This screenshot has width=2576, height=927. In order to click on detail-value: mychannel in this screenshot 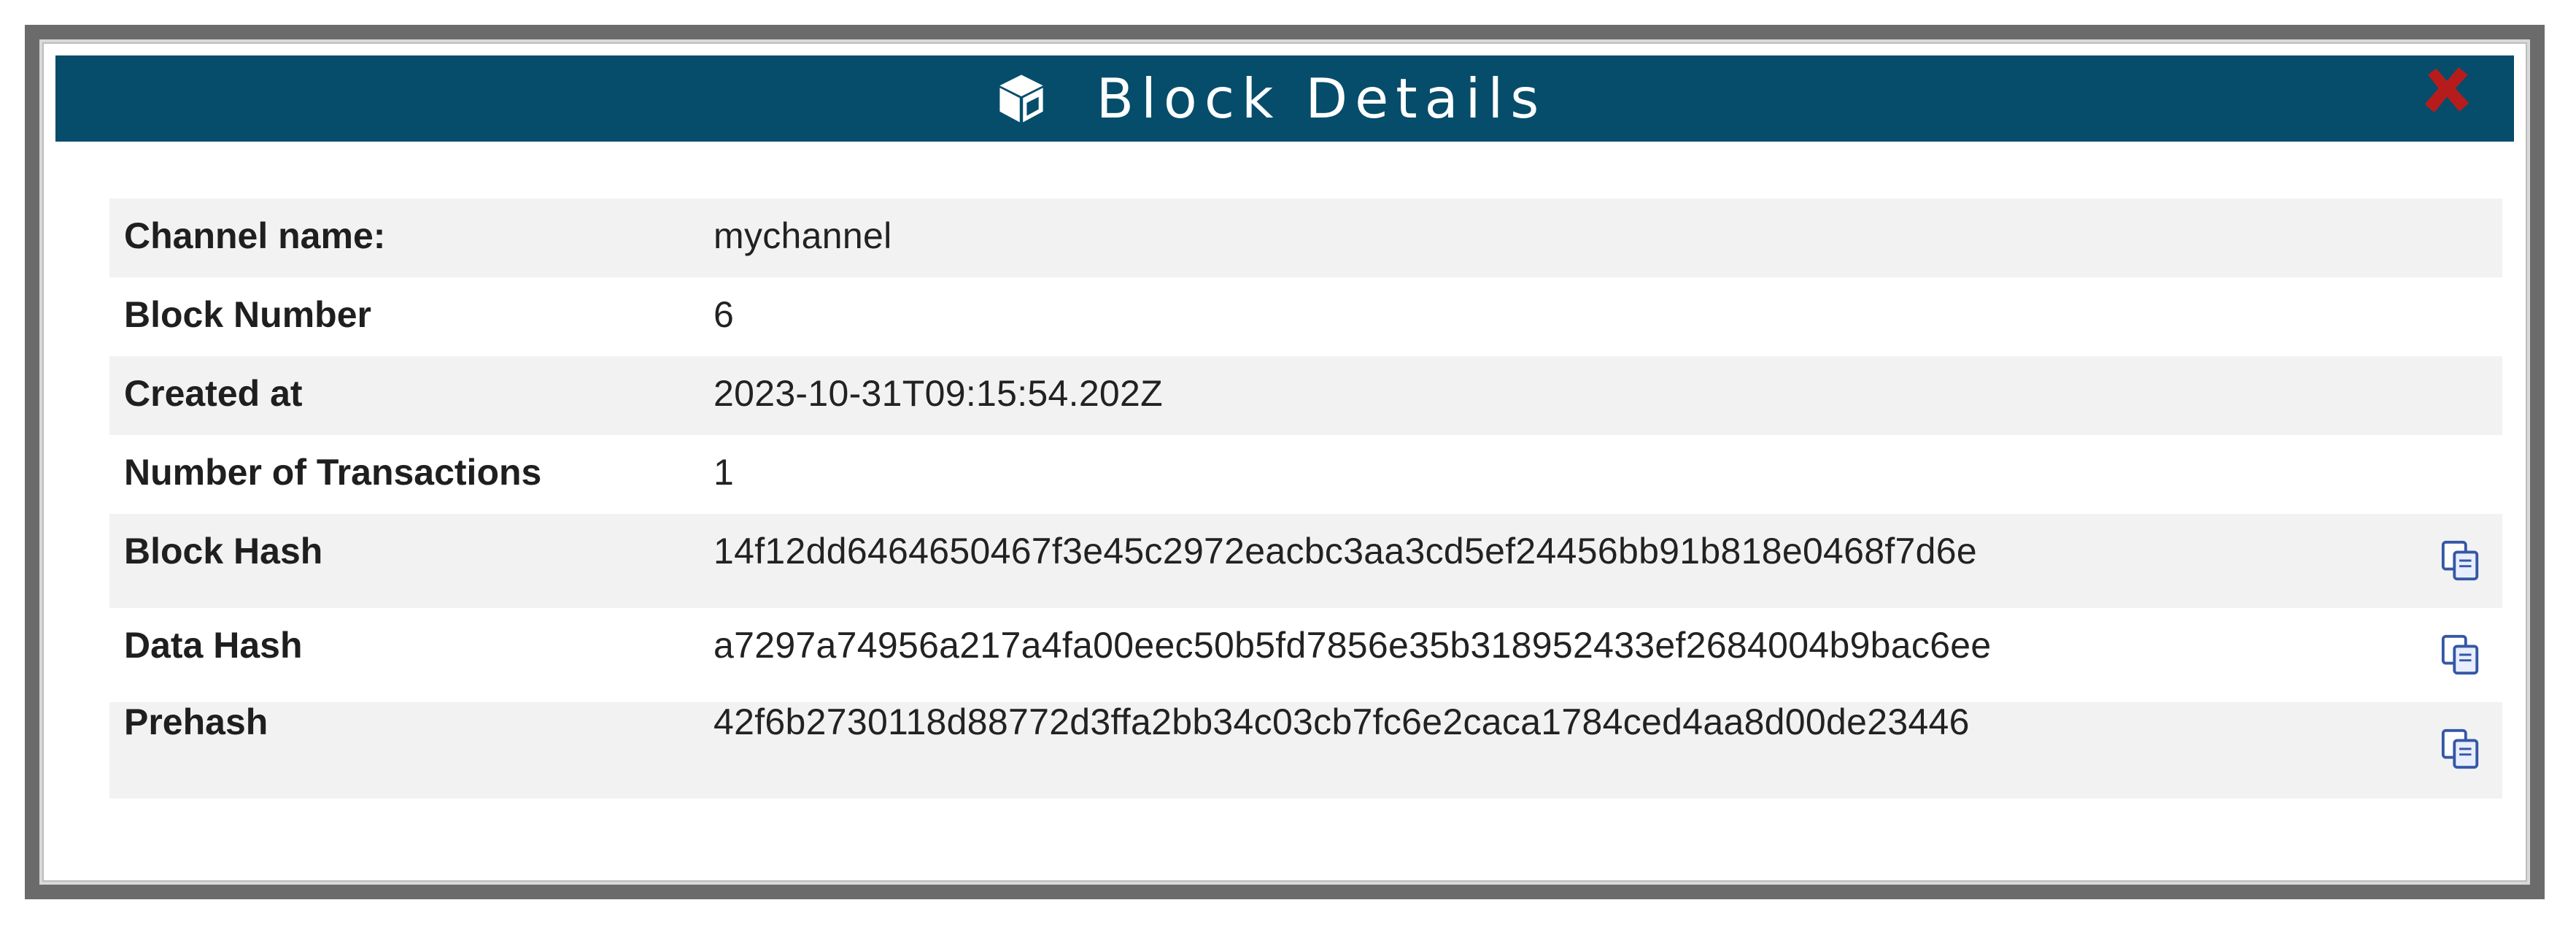, I will do `click(802, 235)`.